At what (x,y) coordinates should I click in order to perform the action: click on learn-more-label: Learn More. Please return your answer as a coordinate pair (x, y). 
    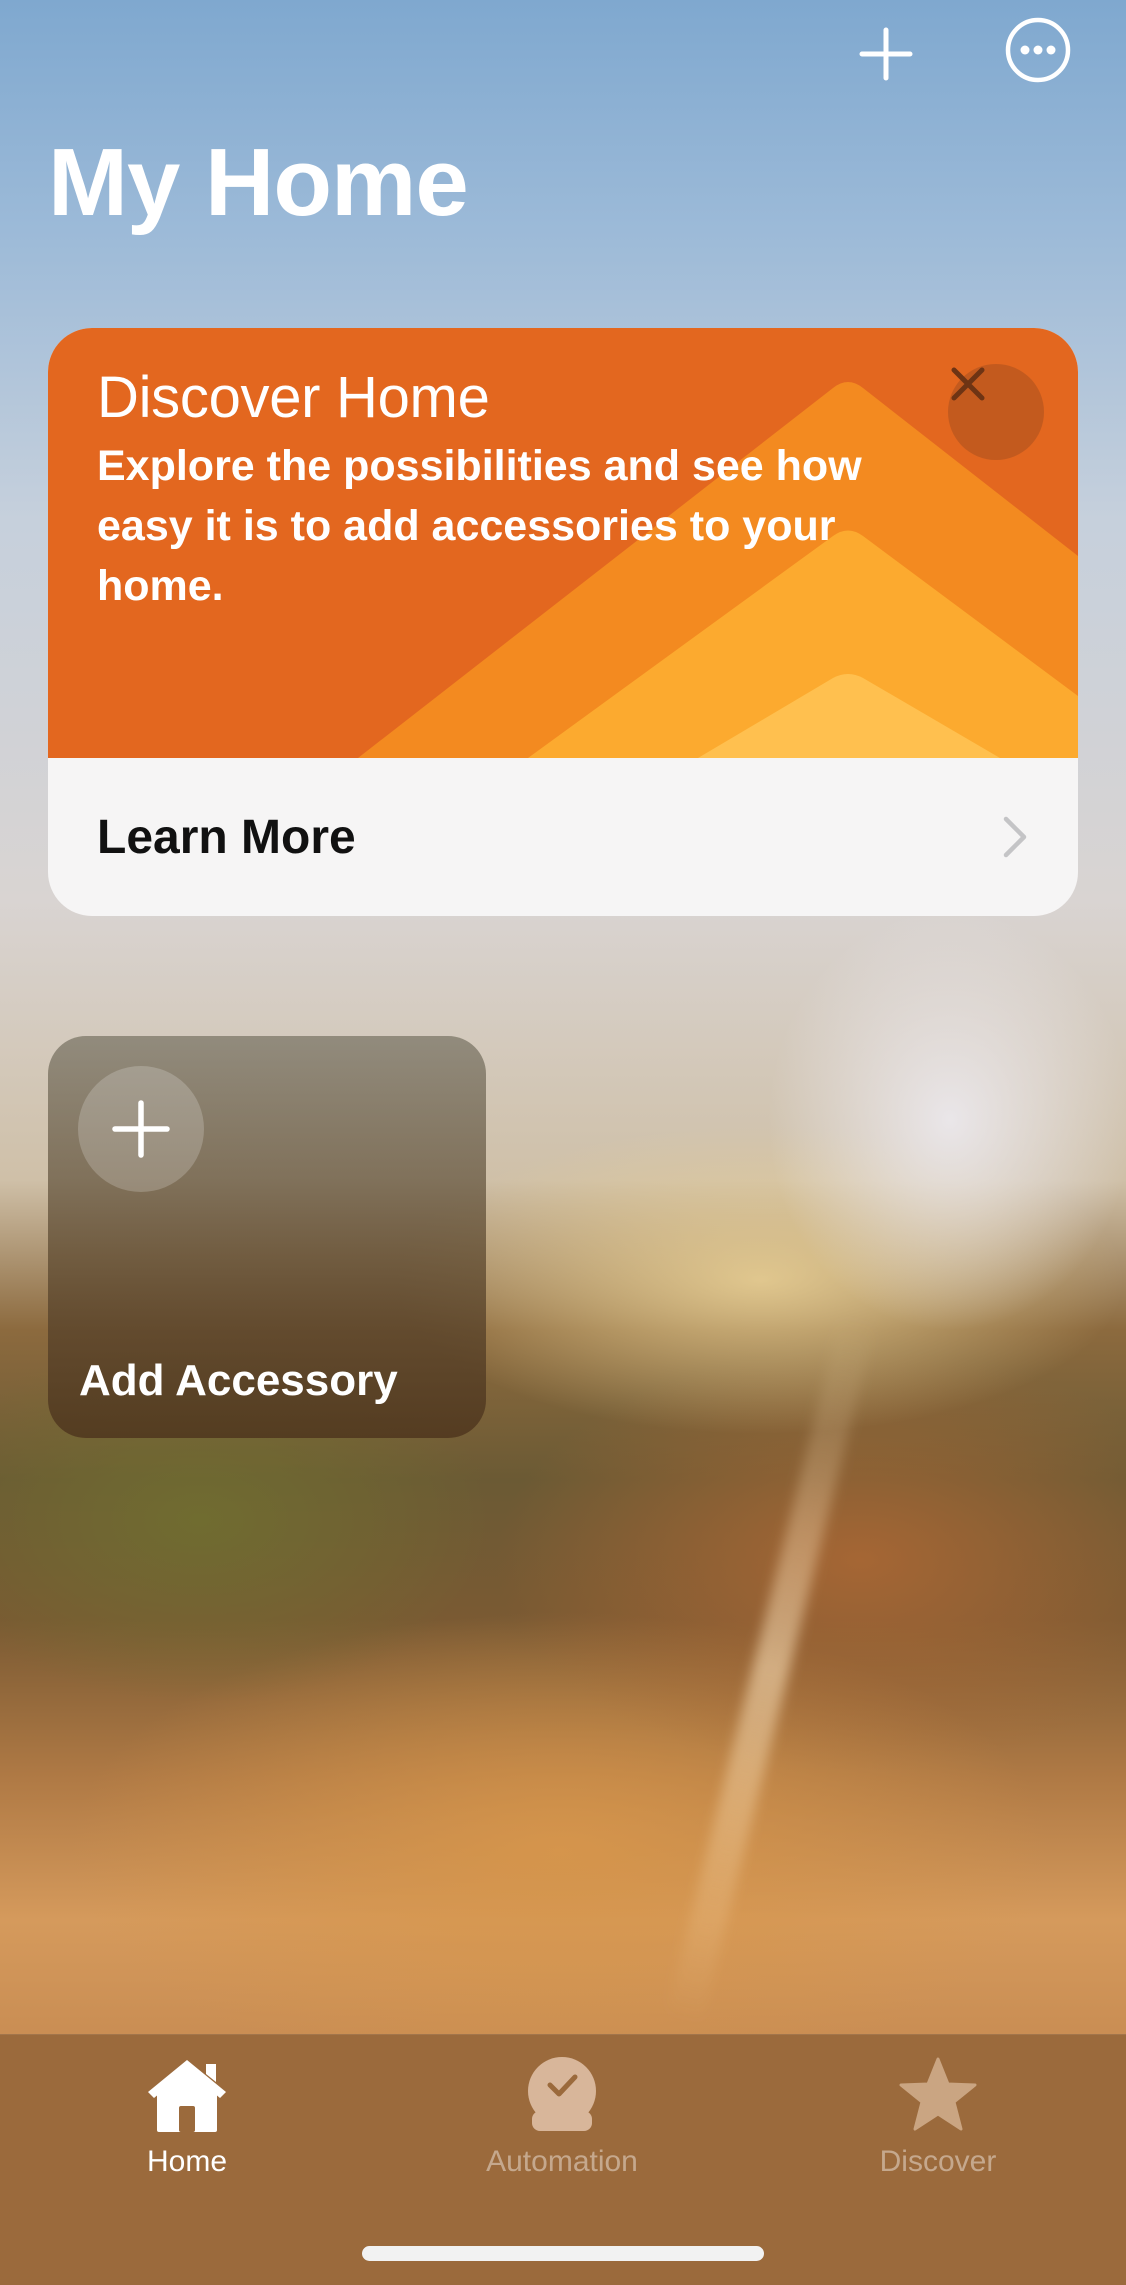
    Looking at the image, I should click on (226, 837).